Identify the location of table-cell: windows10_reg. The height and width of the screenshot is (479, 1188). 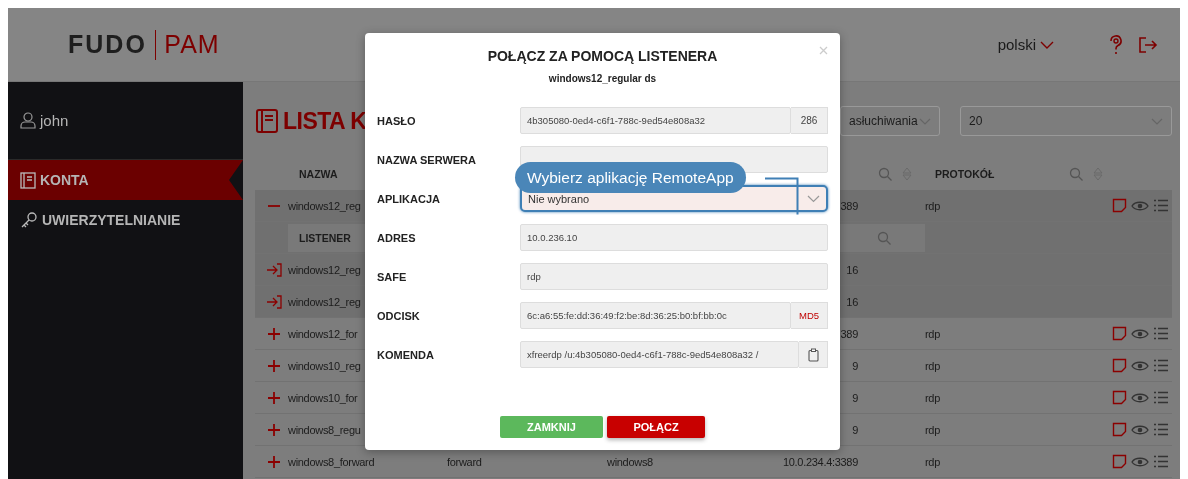
(324, 365).